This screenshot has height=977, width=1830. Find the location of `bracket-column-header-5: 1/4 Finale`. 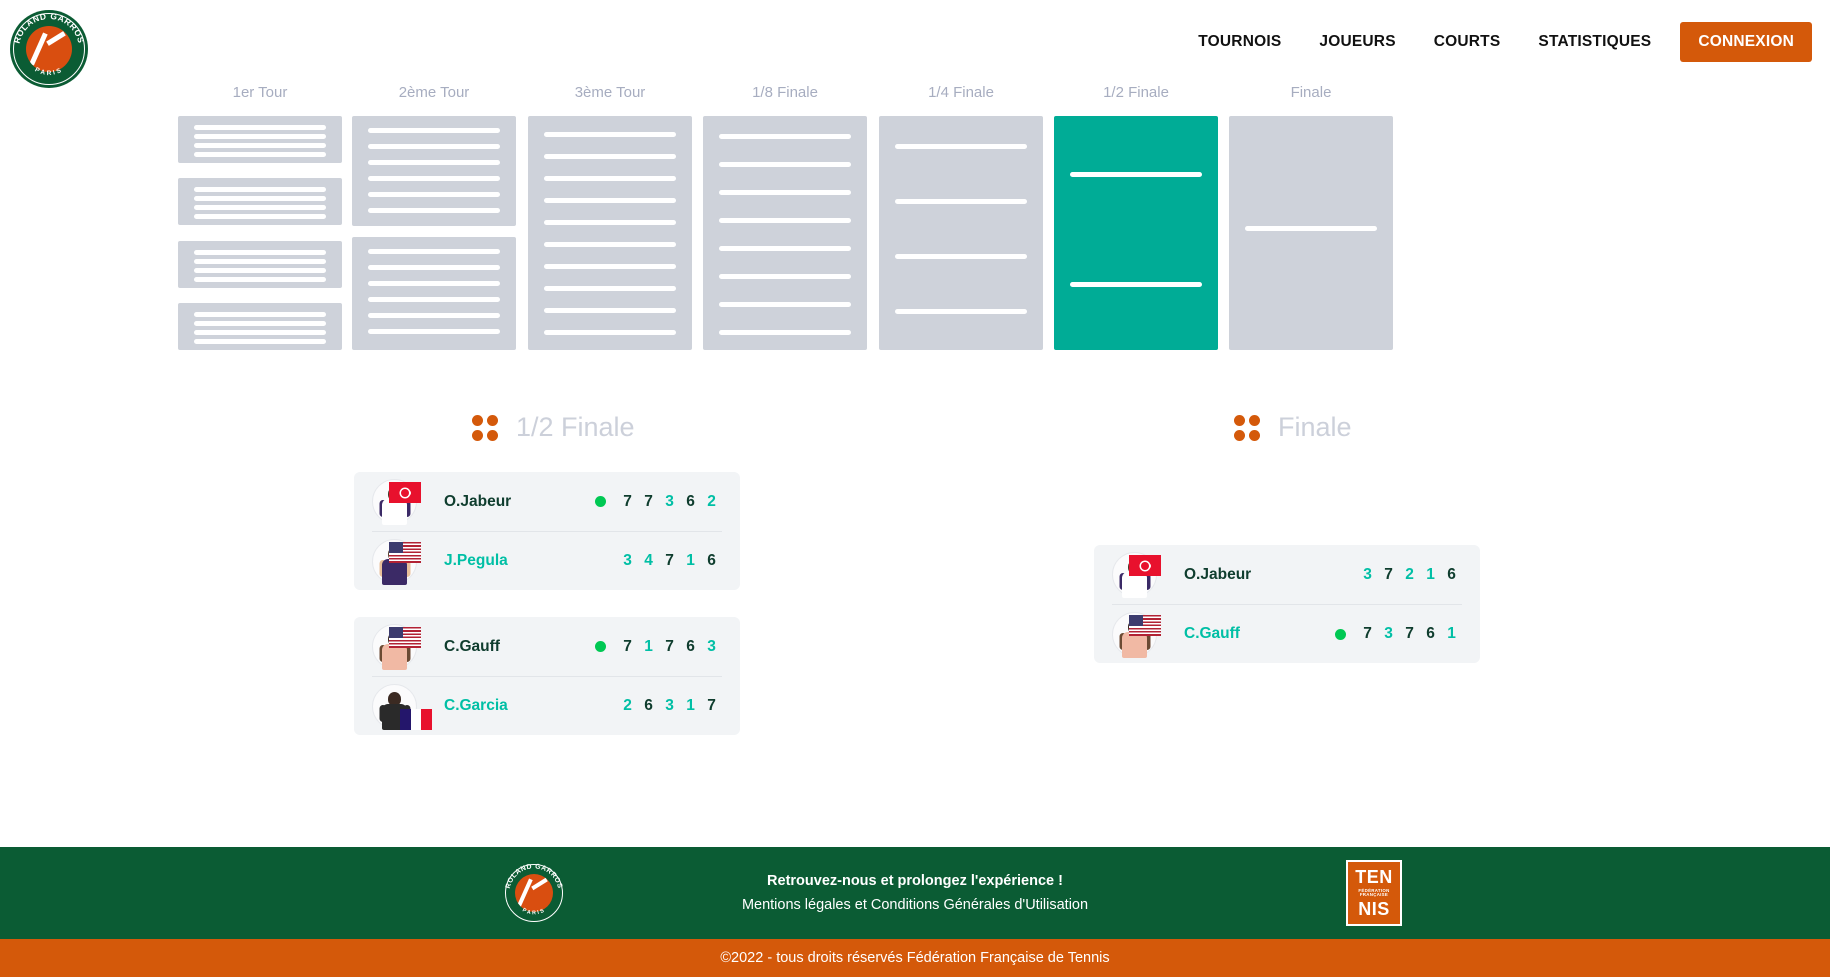

bracket-column-header-5: 1/4 Finale is located at coordinates (961, 92).